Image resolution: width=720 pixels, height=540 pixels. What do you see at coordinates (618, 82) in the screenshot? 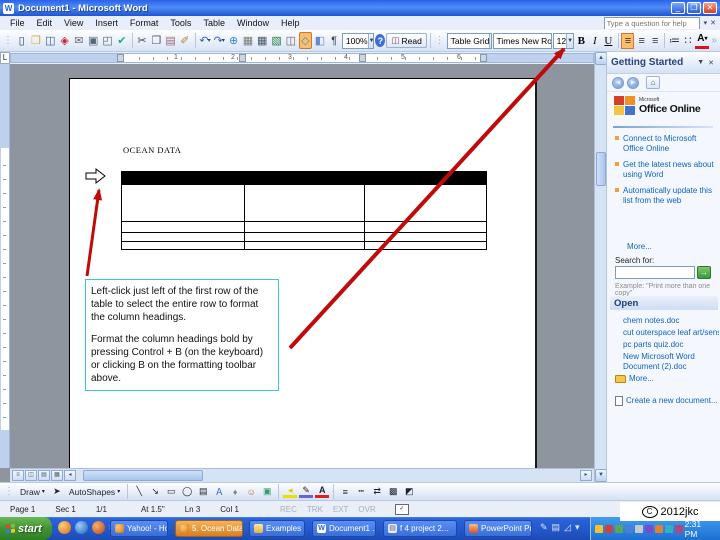
I see `back-icon: ◀` at bounding box center [618, 82].